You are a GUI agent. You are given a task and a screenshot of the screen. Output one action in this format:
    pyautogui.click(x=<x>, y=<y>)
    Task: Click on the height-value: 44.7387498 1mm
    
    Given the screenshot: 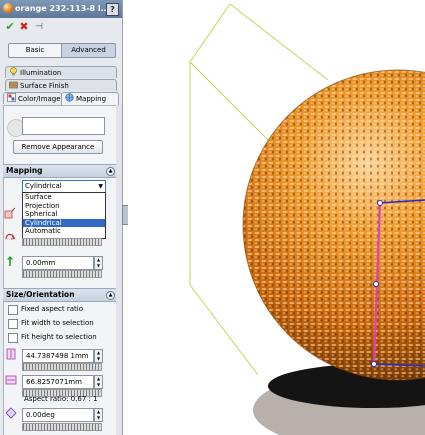 What is the action you would take?
    pyautogui.click(x=57, y=356)
    